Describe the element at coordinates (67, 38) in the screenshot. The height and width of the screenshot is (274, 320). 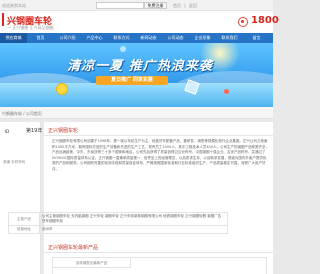
I see `nav-item-about: 公司介绍` at that location.